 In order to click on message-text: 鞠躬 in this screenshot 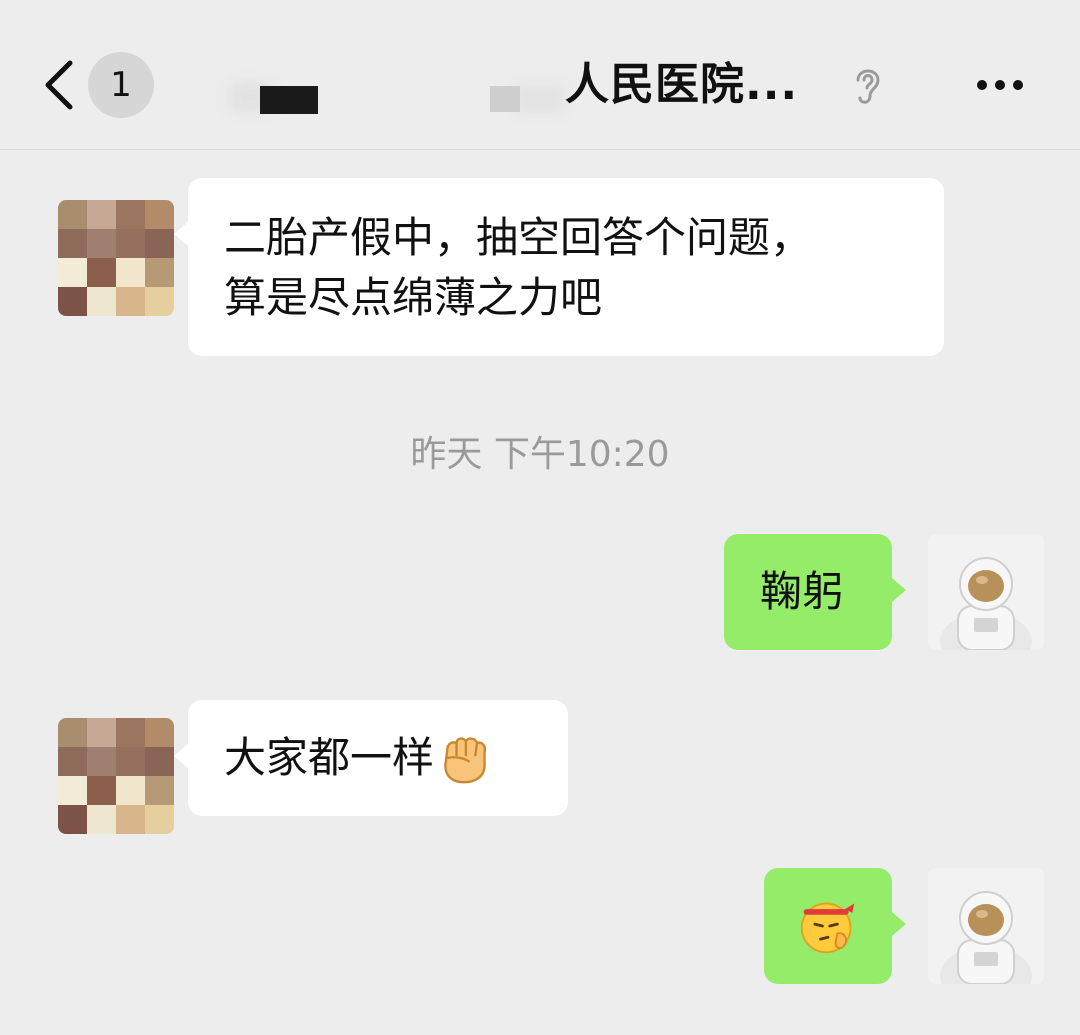, I will do `click(802, 591)`.